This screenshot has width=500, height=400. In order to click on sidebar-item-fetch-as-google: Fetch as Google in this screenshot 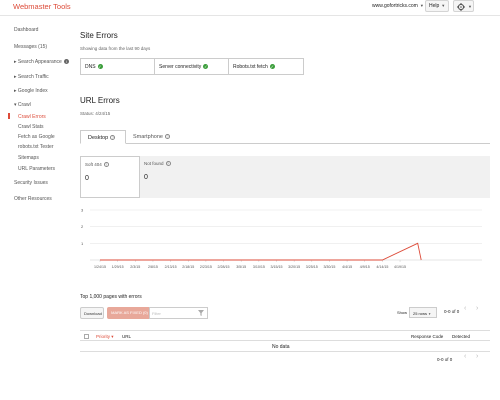, I will do `click(36, 137)`.